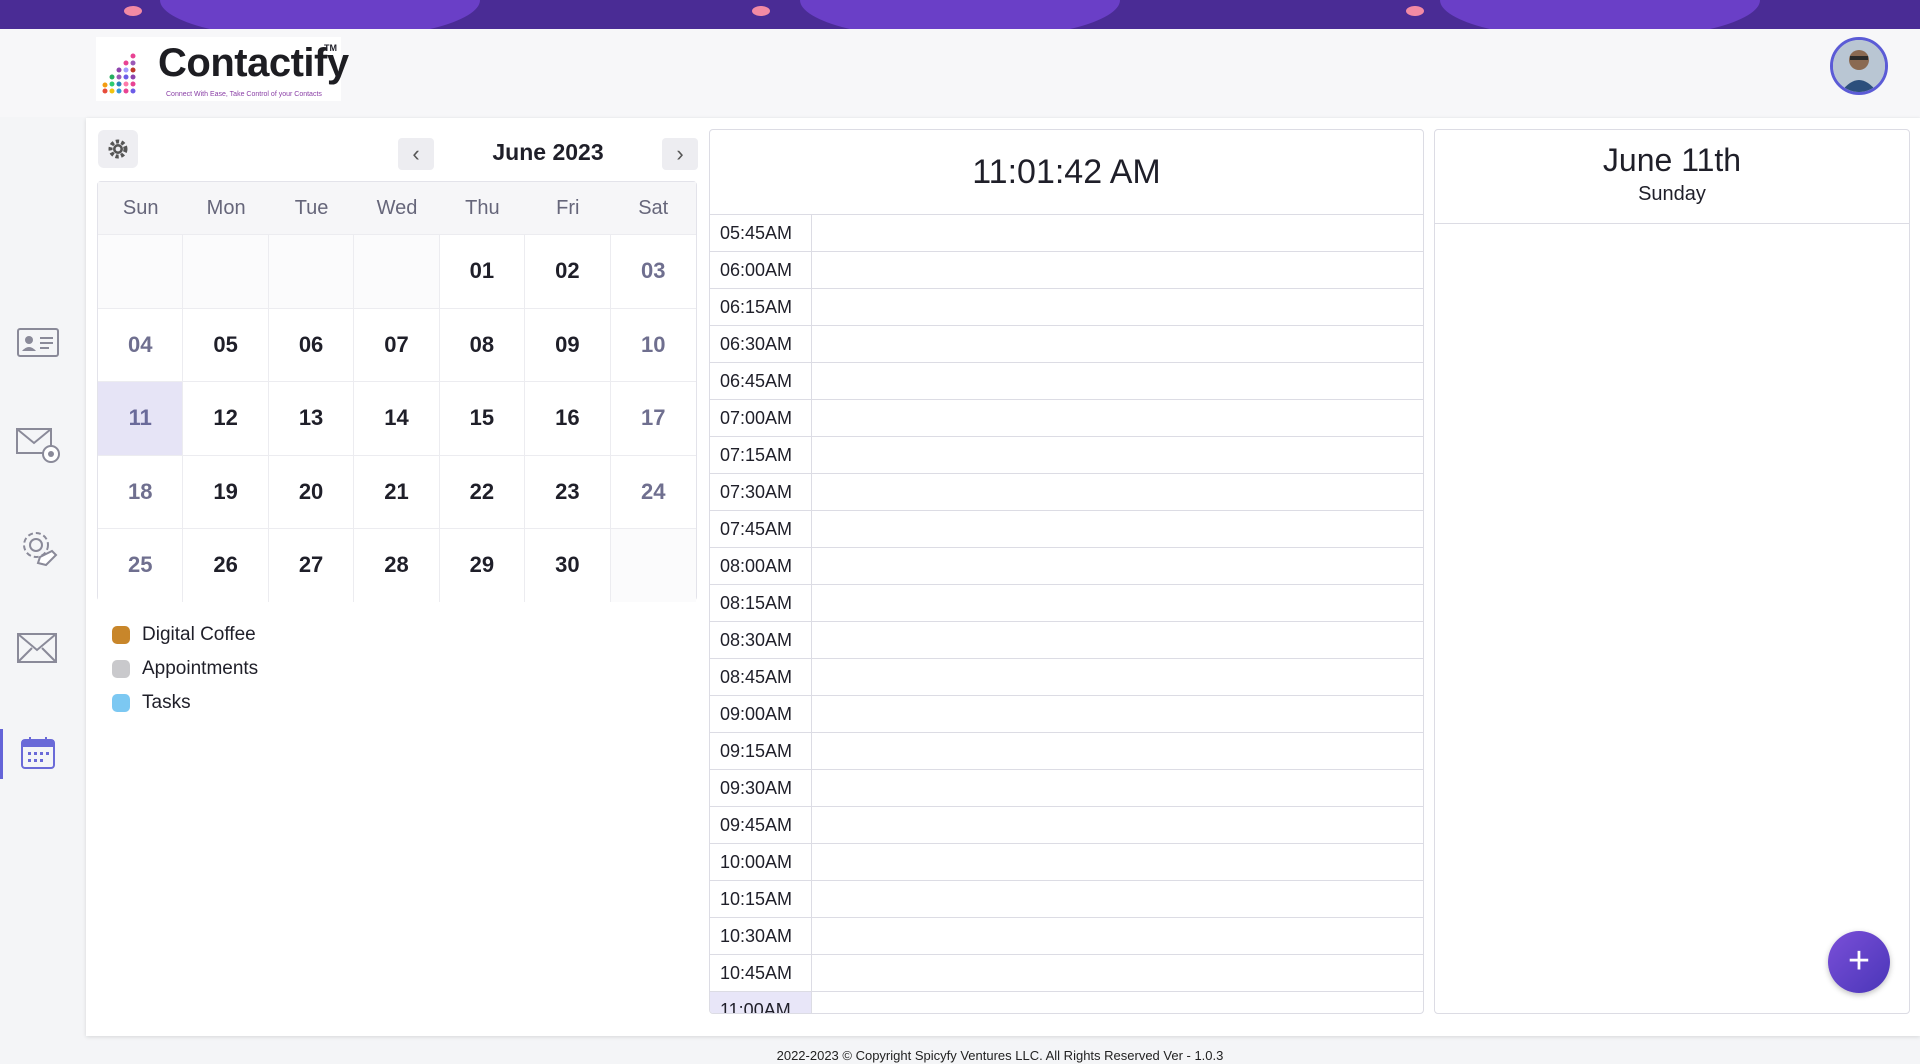 The width and height of the screenshot is (1920, 1064). I want to click on nav-contacts, so click(38, 343).